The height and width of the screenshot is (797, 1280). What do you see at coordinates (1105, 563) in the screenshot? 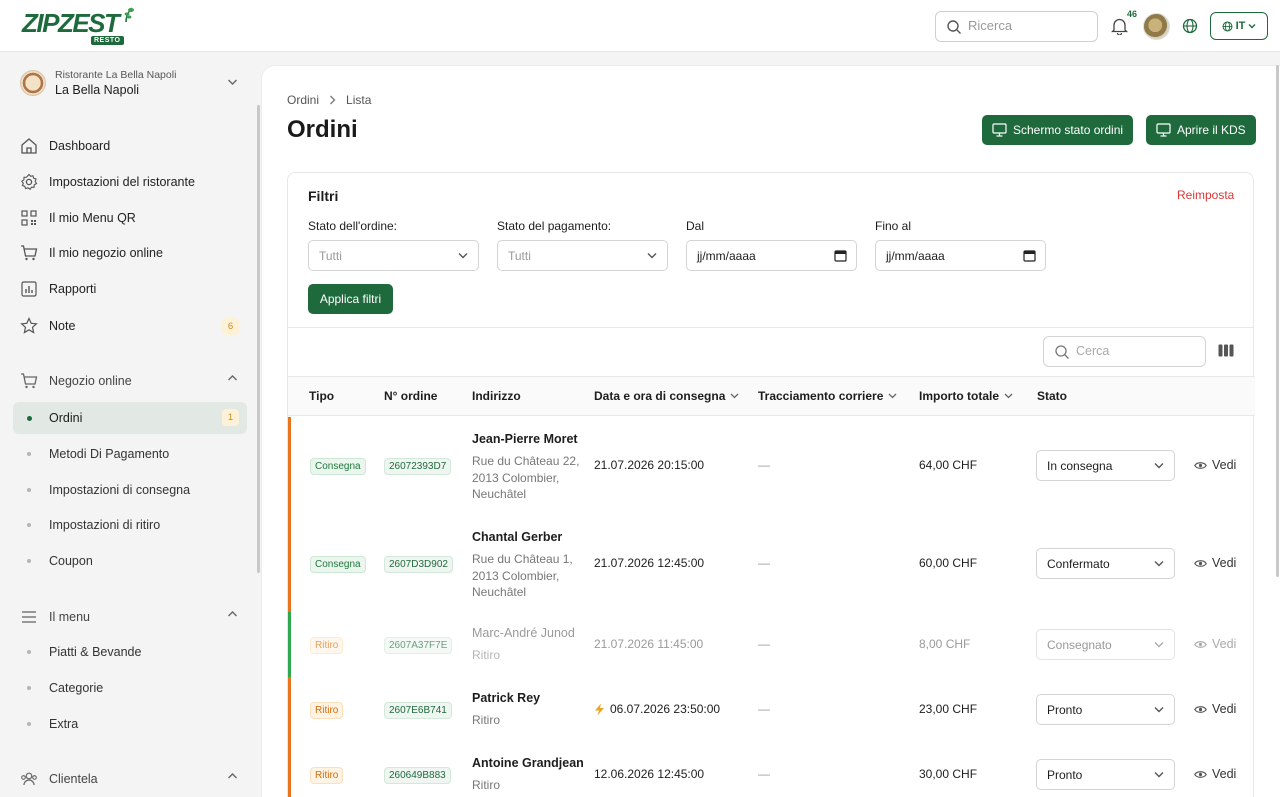
I see `status-select: Confermato` at bounding box center [1105, 563].